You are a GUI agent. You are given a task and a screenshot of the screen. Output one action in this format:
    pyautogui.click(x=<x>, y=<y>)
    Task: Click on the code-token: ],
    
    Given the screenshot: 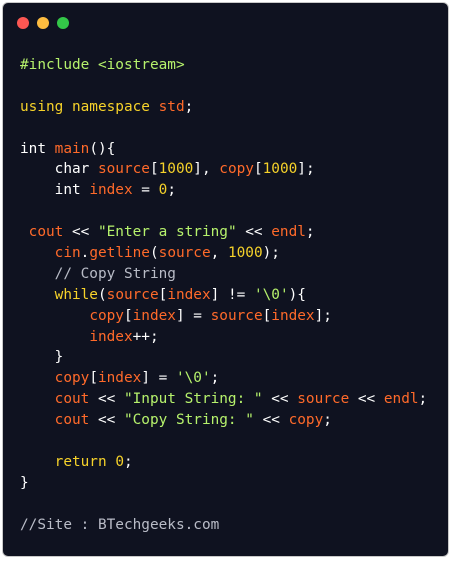 What is the action you would take?
    pyautogui.click(x=206, y=169)
    